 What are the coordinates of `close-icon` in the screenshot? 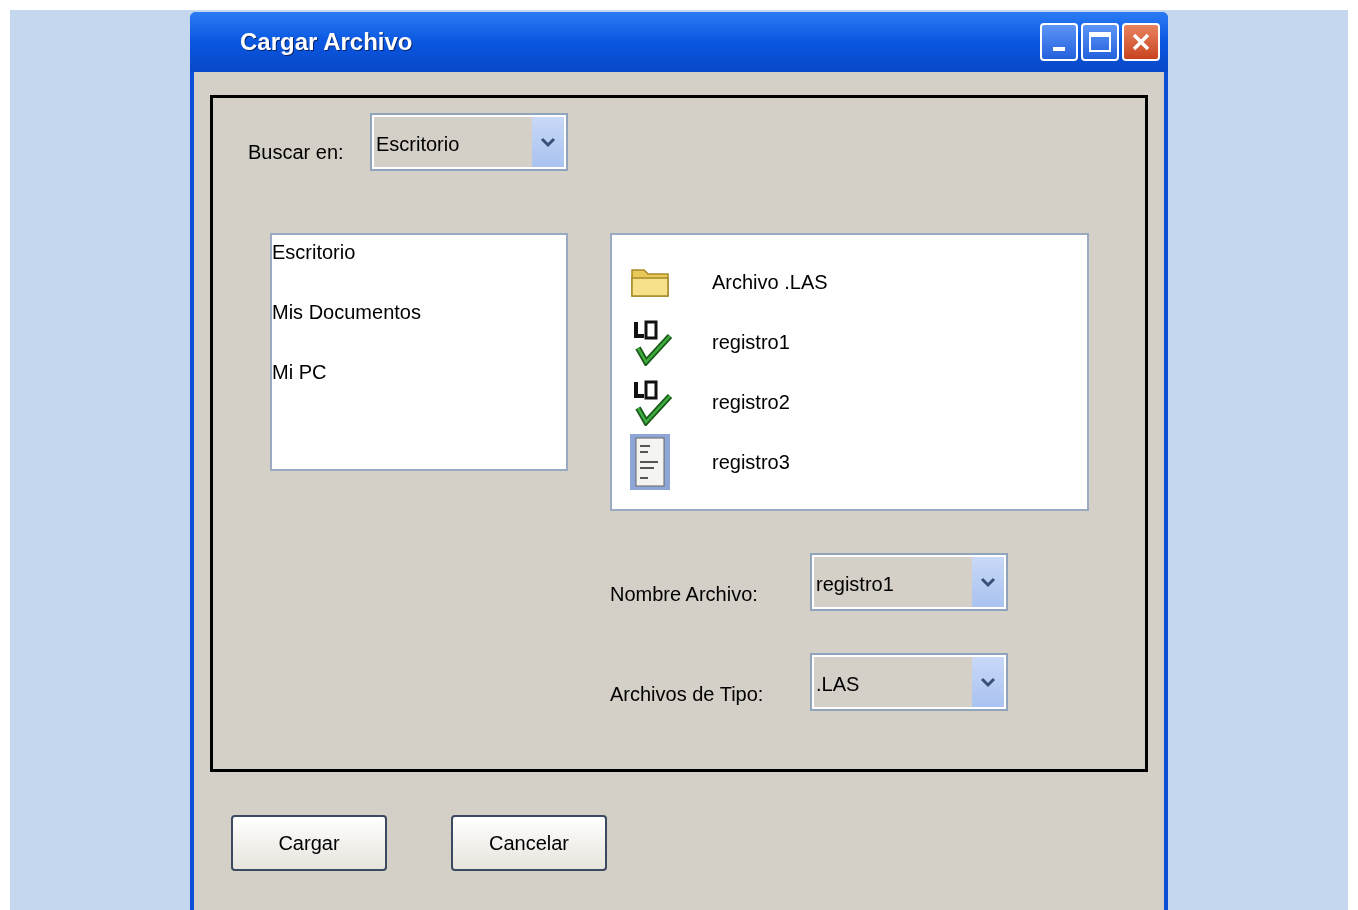 It's located at (1141, 42).